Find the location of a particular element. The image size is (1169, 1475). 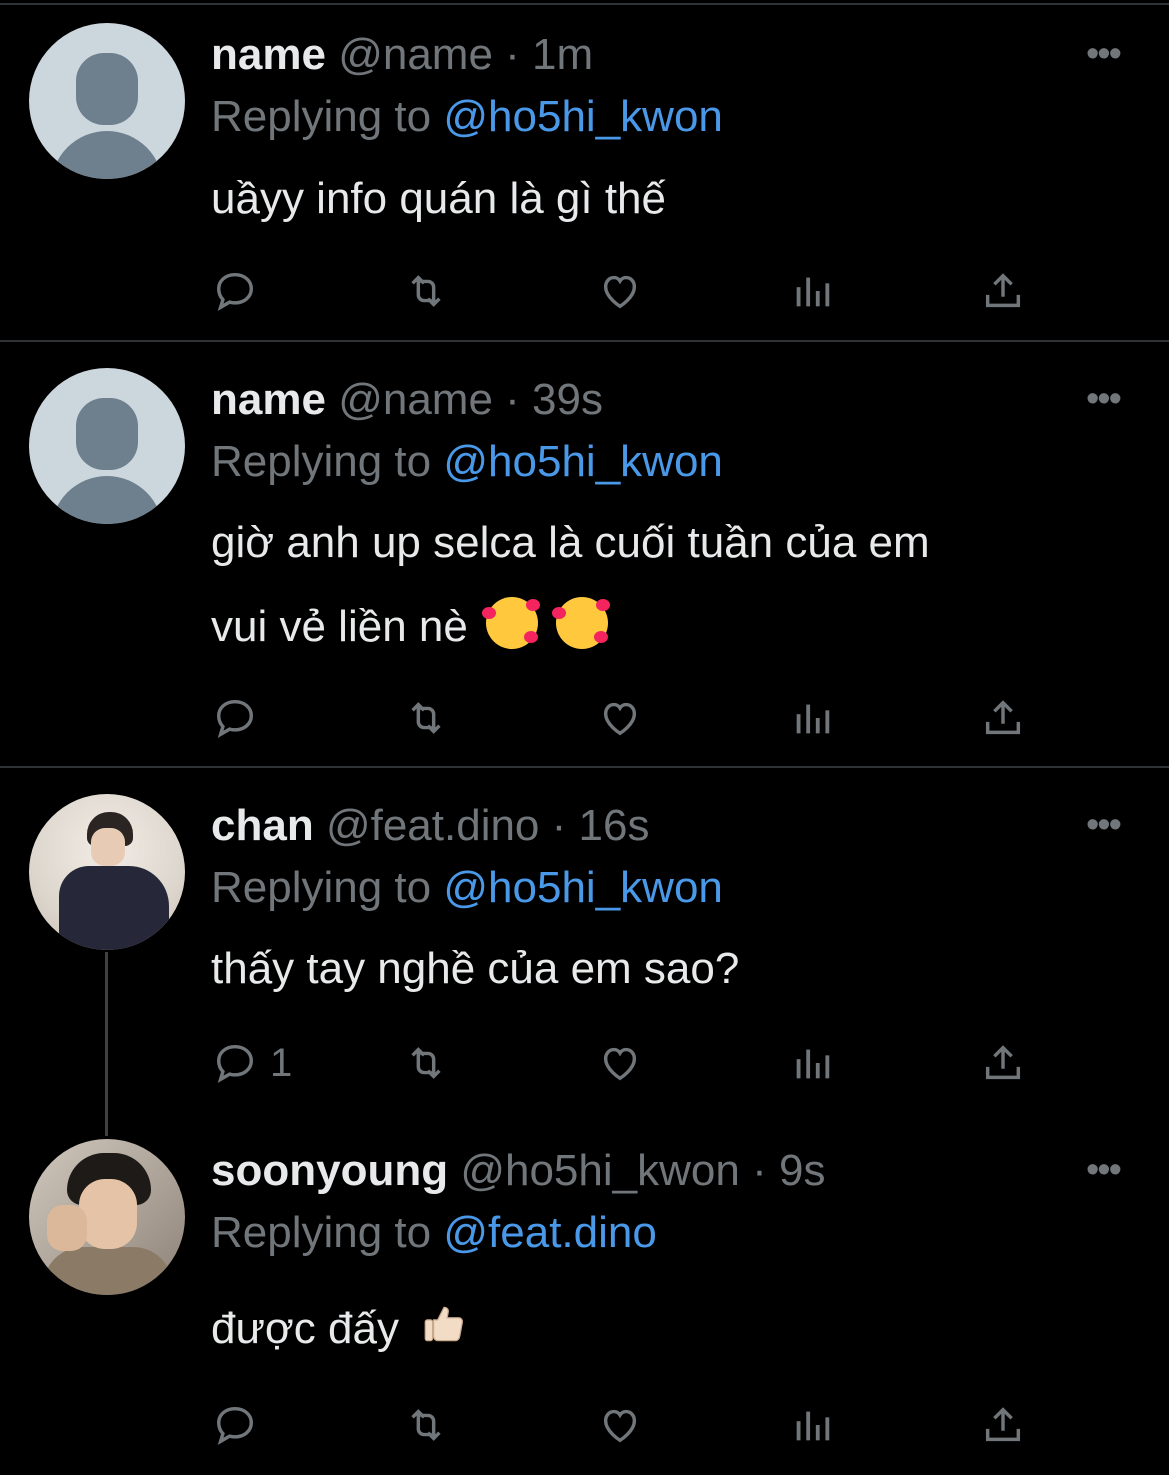

user-handle: @ho5hi_kwon is located at coordinates (600, 1170).